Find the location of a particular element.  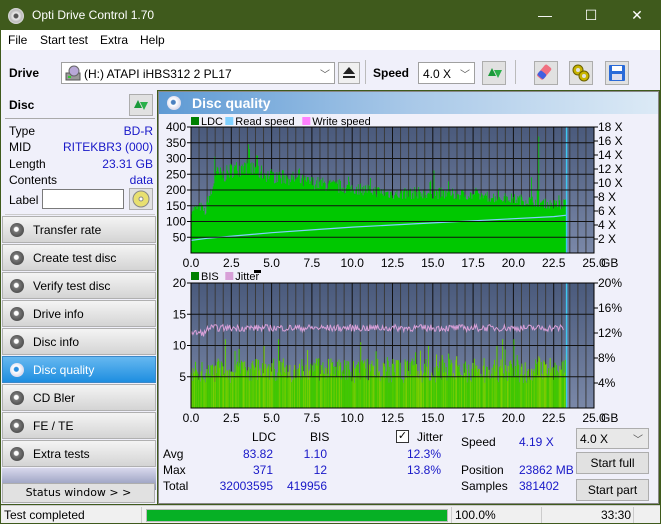

y-tick-label: 10 is located at coordinates (180, 346).